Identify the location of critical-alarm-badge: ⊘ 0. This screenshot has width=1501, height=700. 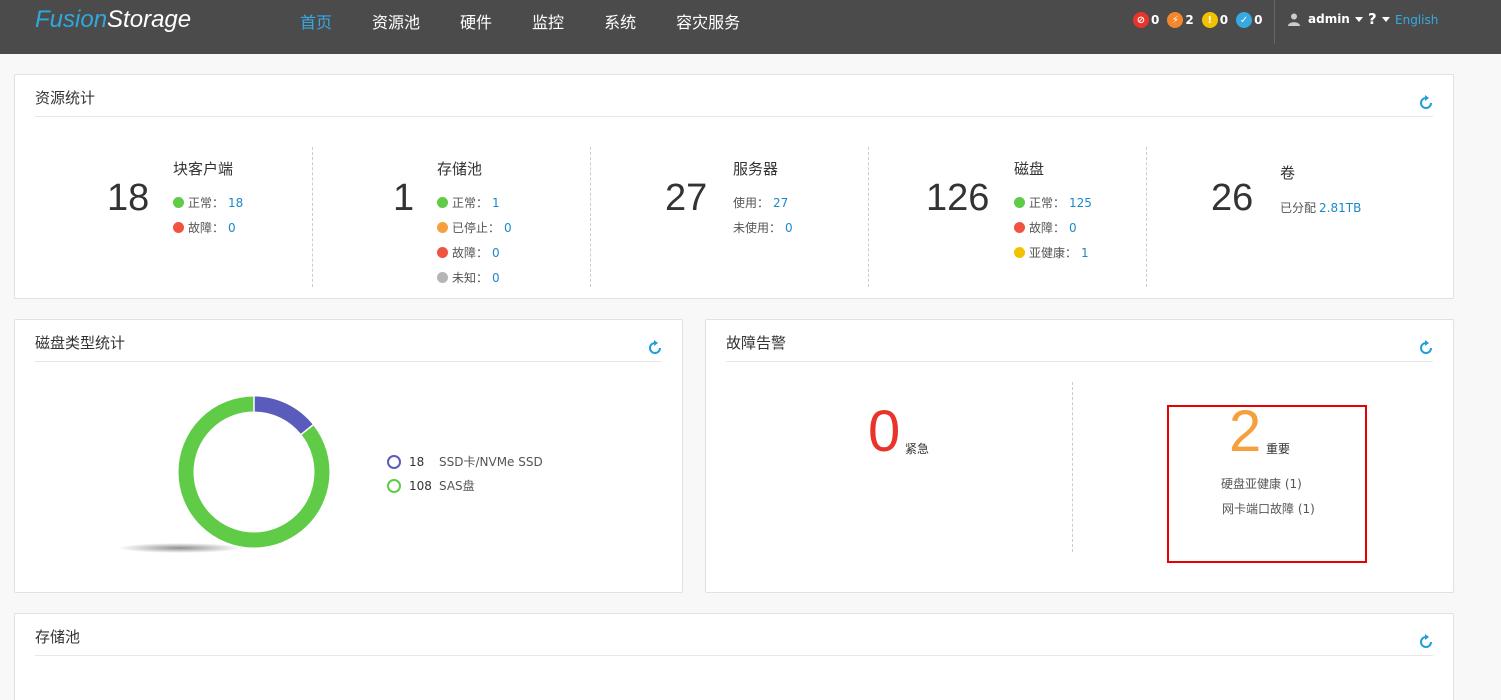
(1146, 20).